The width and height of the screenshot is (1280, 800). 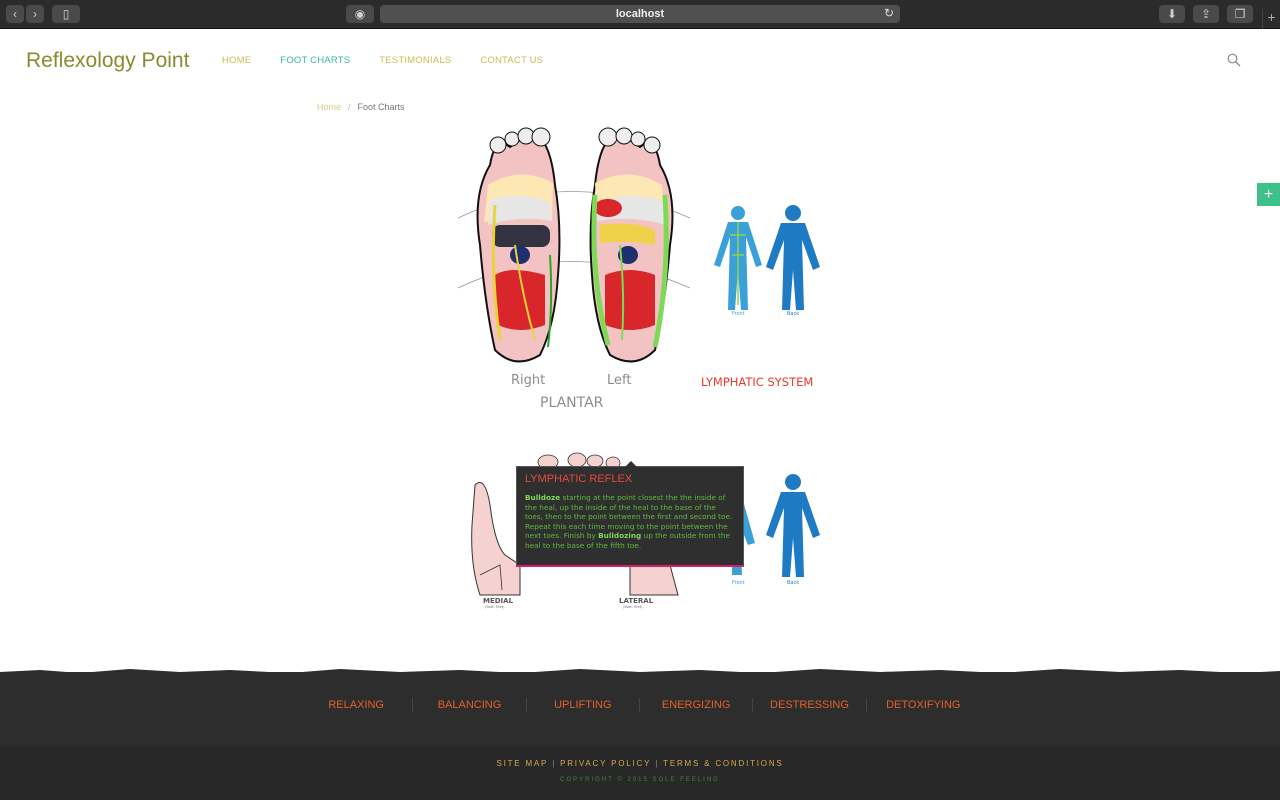 I want to click on right-foot-label: Right, so click(x=528, y=380).